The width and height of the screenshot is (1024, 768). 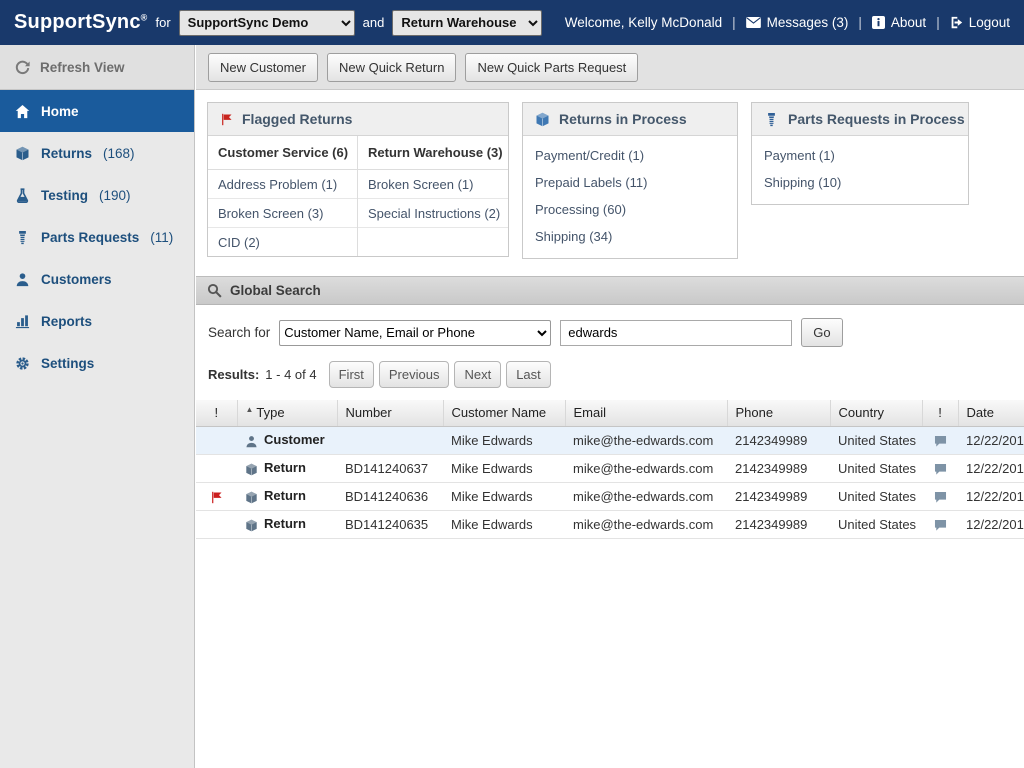 What do you see at coordinates (822, 332) in the screenshot?
I see `go-button: Go` at bounding box center [822, 332].